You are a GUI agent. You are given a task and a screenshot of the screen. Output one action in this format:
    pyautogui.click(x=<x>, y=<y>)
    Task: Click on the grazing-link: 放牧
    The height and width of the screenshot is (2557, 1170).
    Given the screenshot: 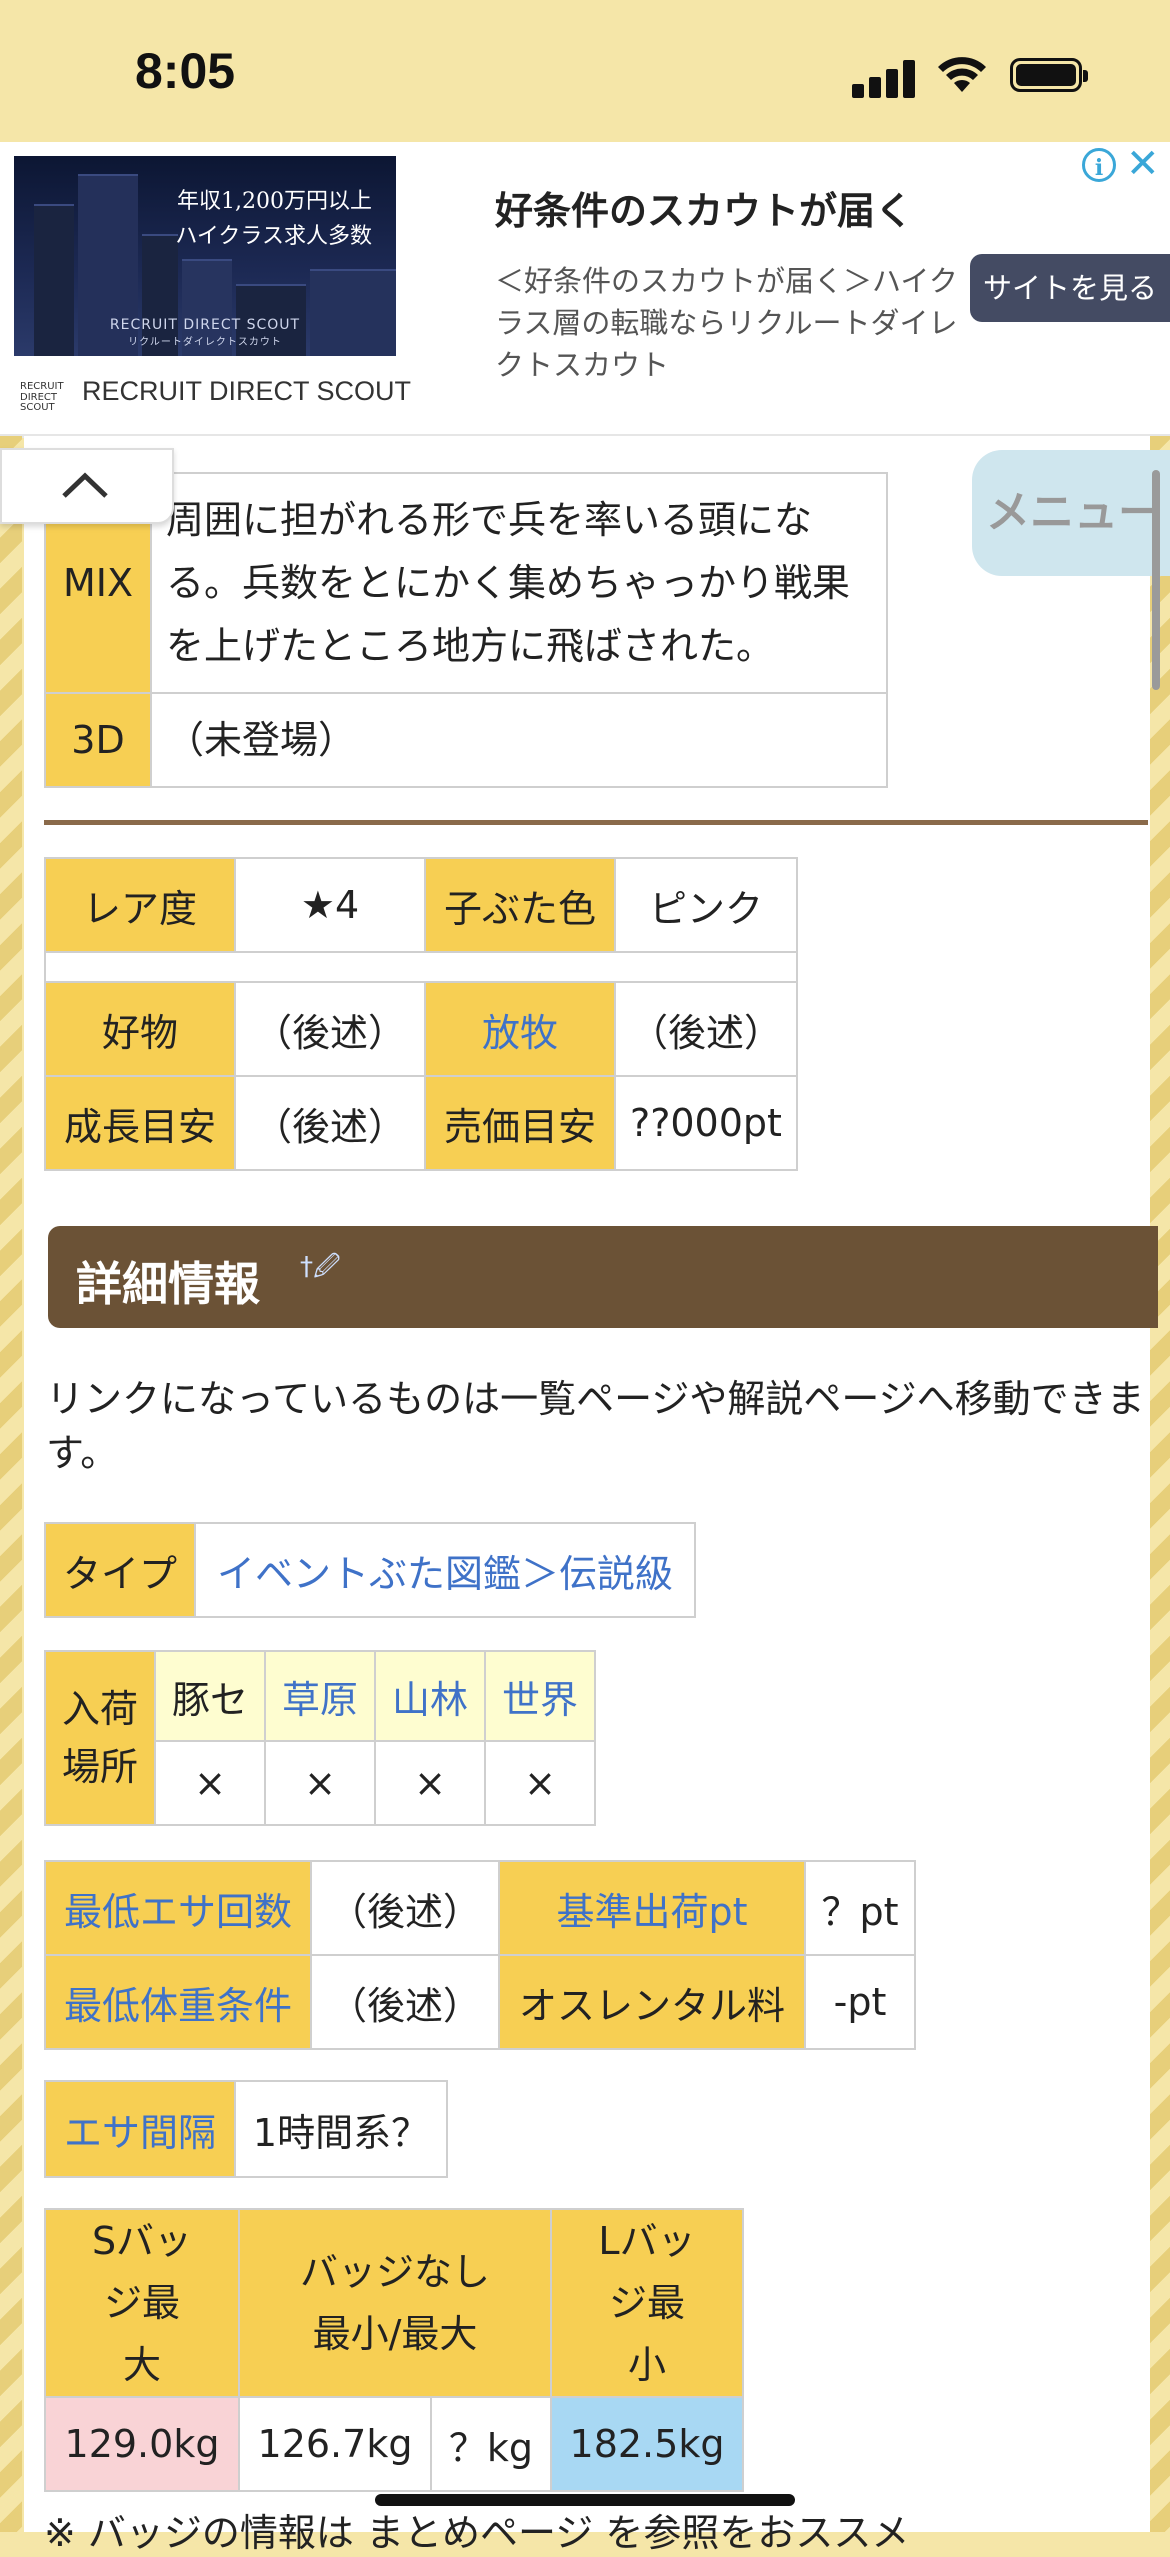 What is the action you would take?
    pyautogui.click(x=520, y=1029)
    